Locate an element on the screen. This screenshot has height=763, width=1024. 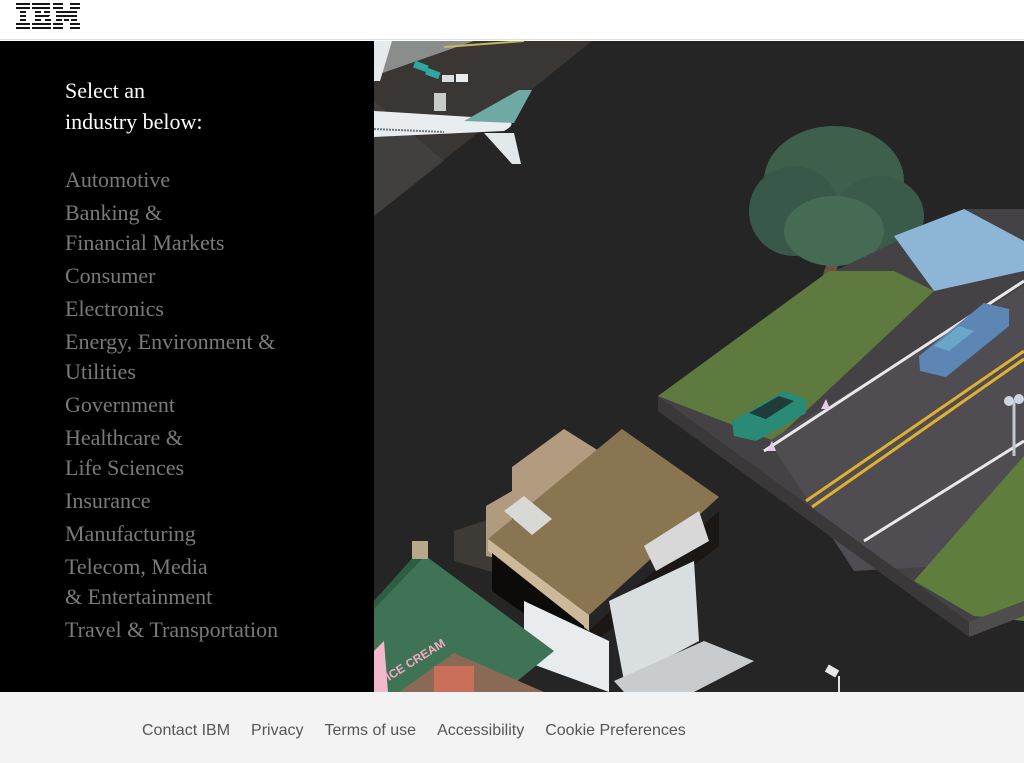
industry-healthcare-life-sciences: Healthcare & Life Sciences is located at coordinates (215, 453).